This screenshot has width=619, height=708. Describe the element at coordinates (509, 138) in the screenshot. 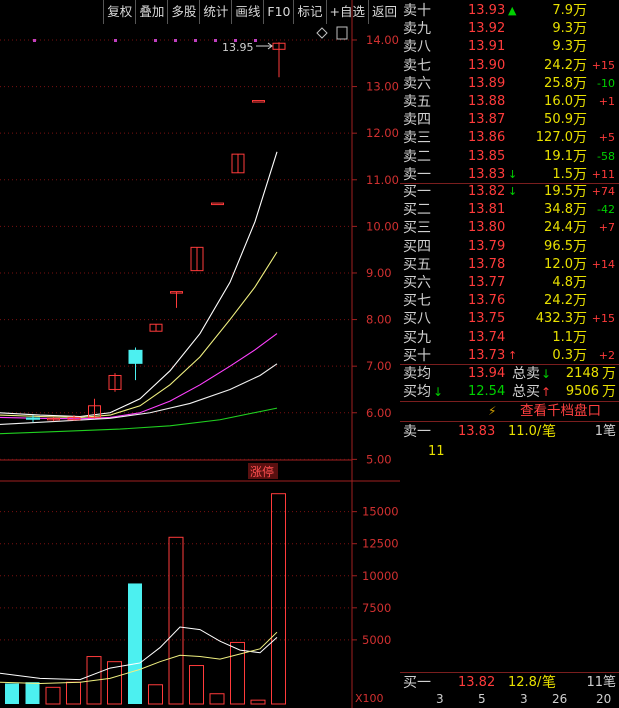

I see `ask-level-row: 卖三 13.86 127.0 万 +5` at that location.